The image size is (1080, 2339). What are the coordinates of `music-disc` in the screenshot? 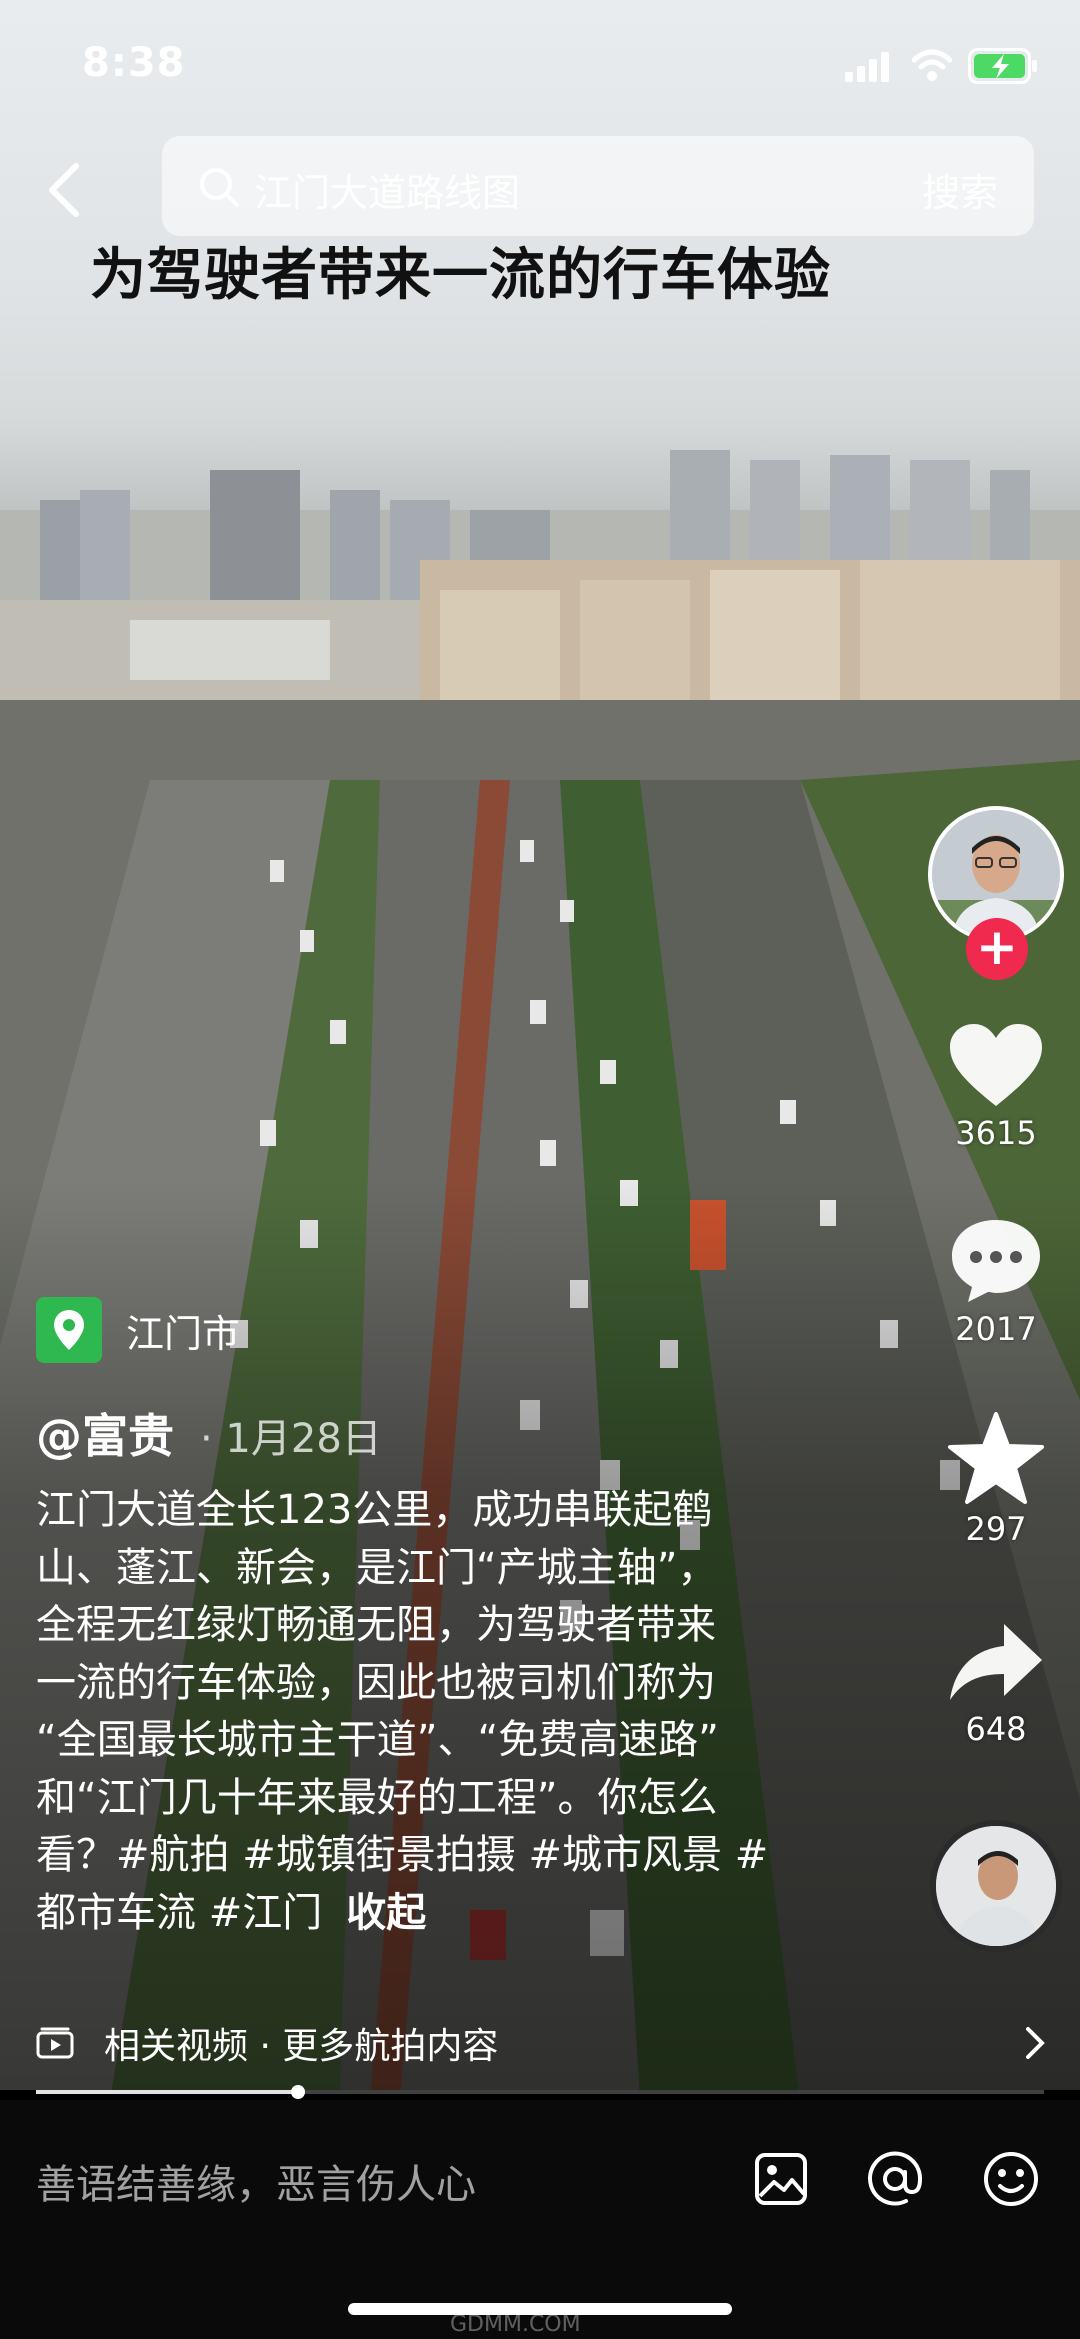 It's located at (996, 1886).